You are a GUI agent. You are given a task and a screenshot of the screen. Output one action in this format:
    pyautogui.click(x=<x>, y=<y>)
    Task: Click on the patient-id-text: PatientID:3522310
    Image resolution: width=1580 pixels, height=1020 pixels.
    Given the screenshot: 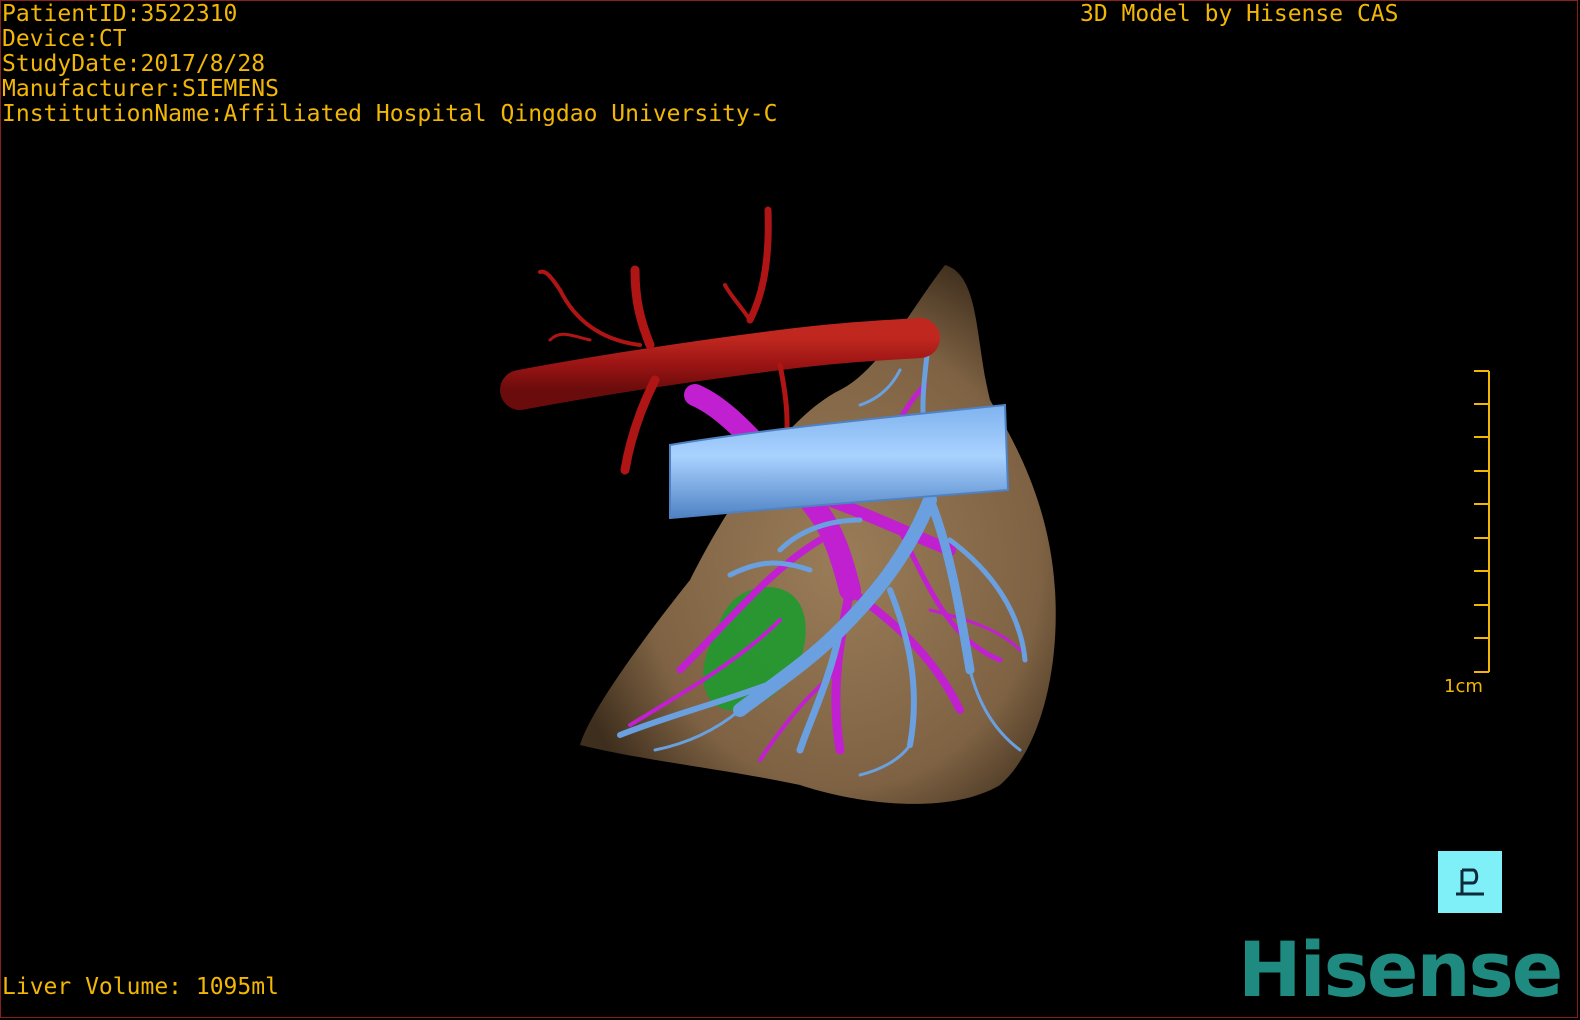 What is the action you would take?
    pyautogui.click(x=120, y=14)
    